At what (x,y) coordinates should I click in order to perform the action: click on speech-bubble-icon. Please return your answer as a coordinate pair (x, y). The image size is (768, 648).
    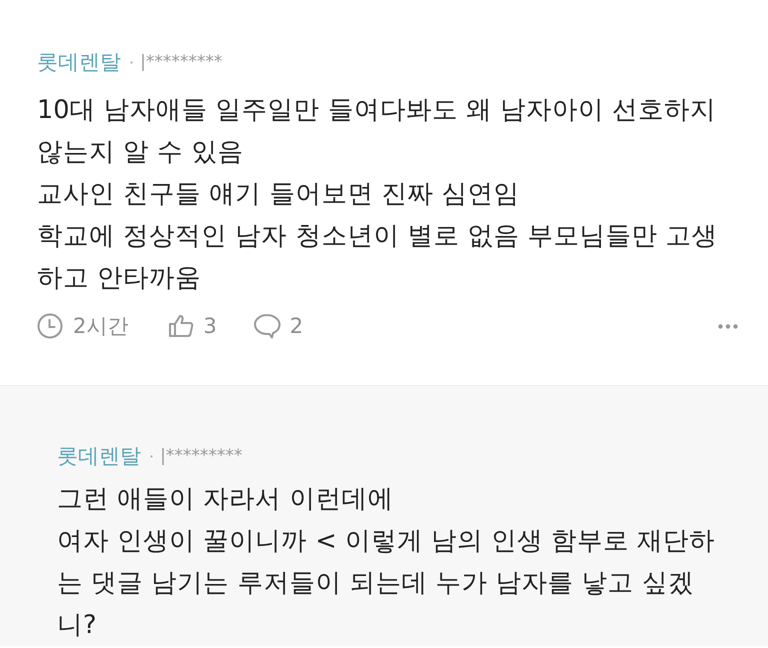
    Looking at the image, I should click on (266, 326).